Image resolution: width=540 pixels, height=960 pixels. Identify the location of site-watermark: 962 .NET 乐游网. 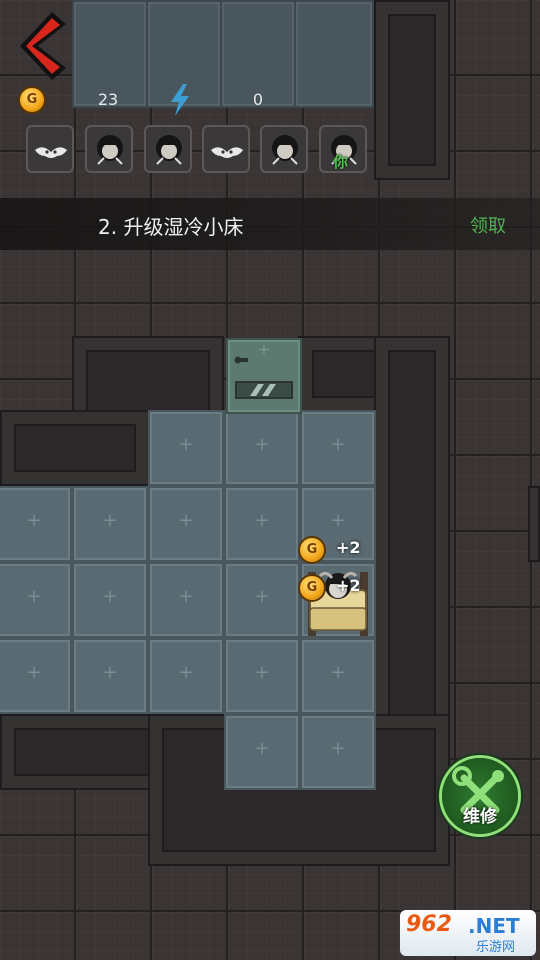
(468, 933).